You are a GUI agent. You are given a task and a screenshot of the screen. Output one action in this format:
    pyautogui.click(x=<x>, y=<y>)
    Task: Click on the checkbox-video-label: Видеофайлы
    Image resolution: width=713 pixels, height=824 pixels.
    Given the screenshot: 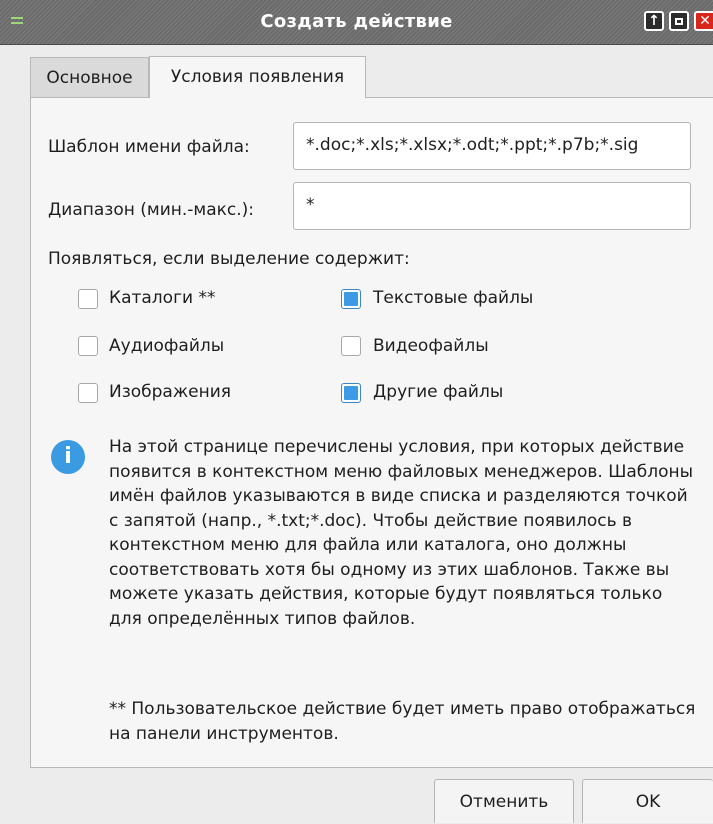 What is the action you would take?
    pyautogui.click(x=431, y=346)
    